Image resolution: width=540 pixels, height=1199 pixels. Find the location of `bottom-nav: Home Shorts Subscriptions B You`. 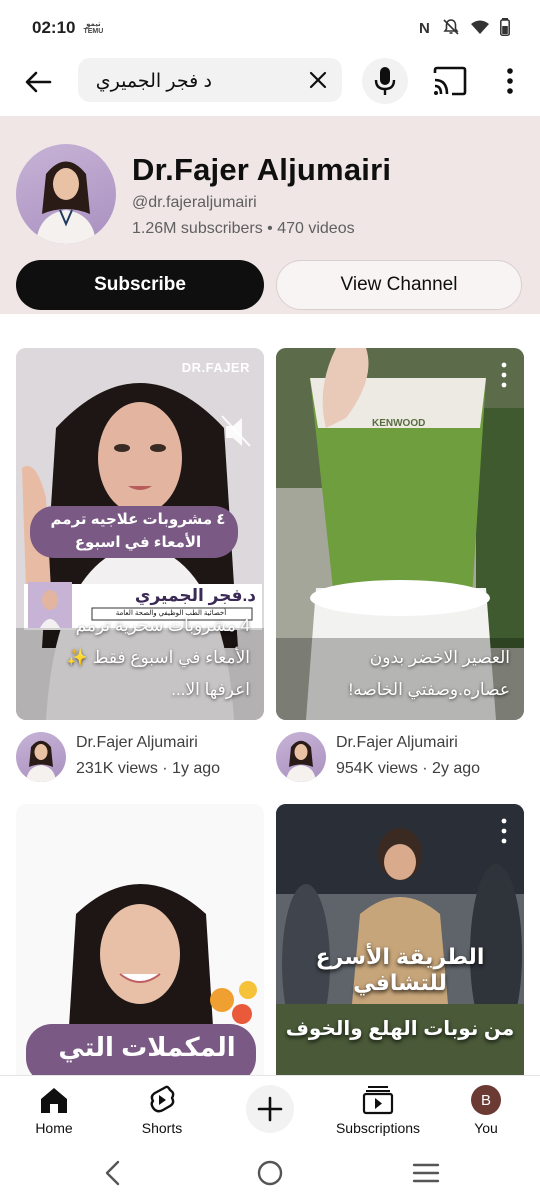

bottom-nav: Home Shorts Subscriptions B You is located at coordinates (270, 1110).